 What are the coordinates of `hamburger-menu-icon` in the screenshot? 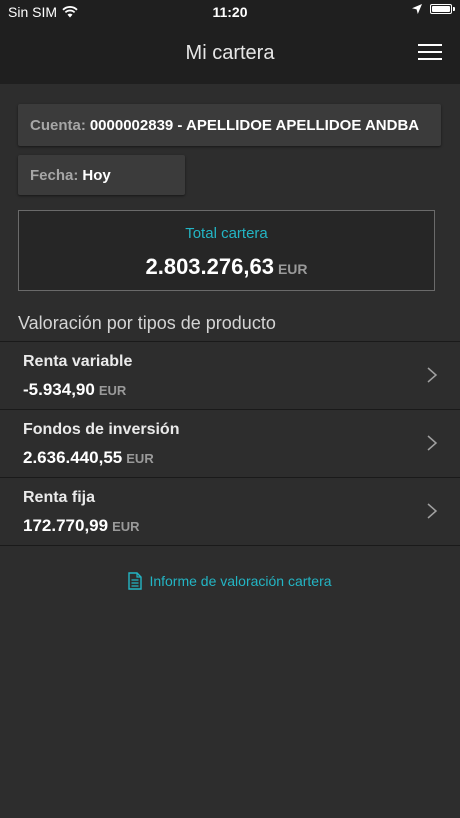 It's located at (430, 53).